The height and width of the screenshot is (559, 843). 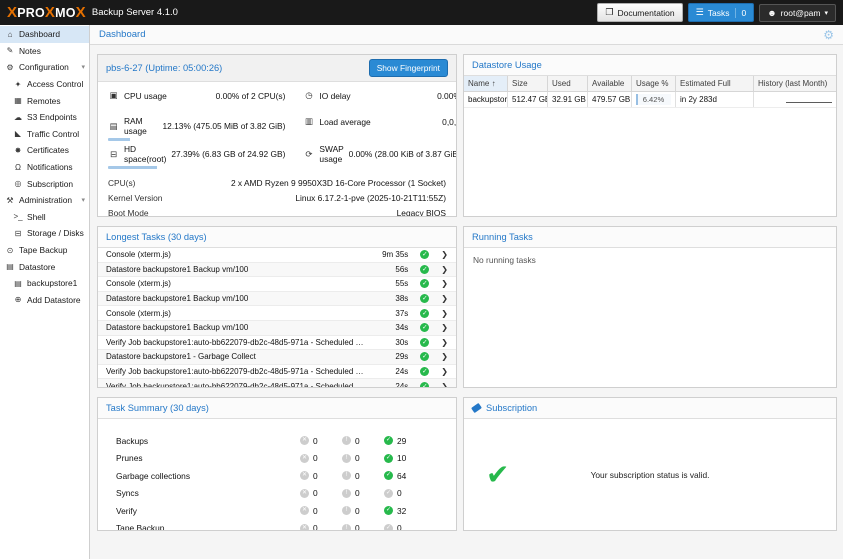 What do you see at coordinates (44, 250) in the screenshot?
I see `sidebar-item-tape-backup: ⊙ Tape Backup` at bounding box center [44, 250].